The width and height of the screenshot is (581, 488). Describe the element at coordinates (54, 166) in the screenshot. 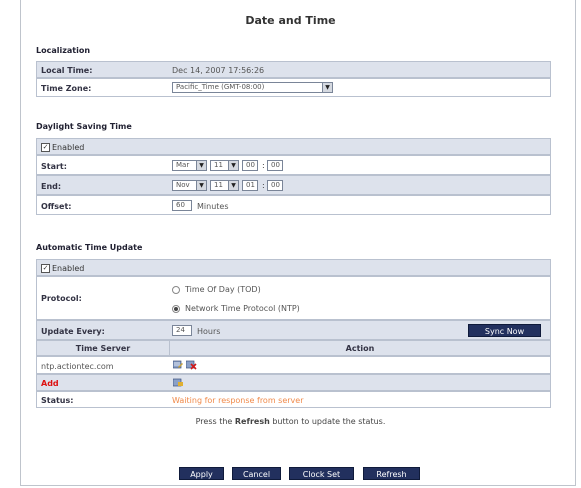

I see `dst-start-label: Start:` at that location.